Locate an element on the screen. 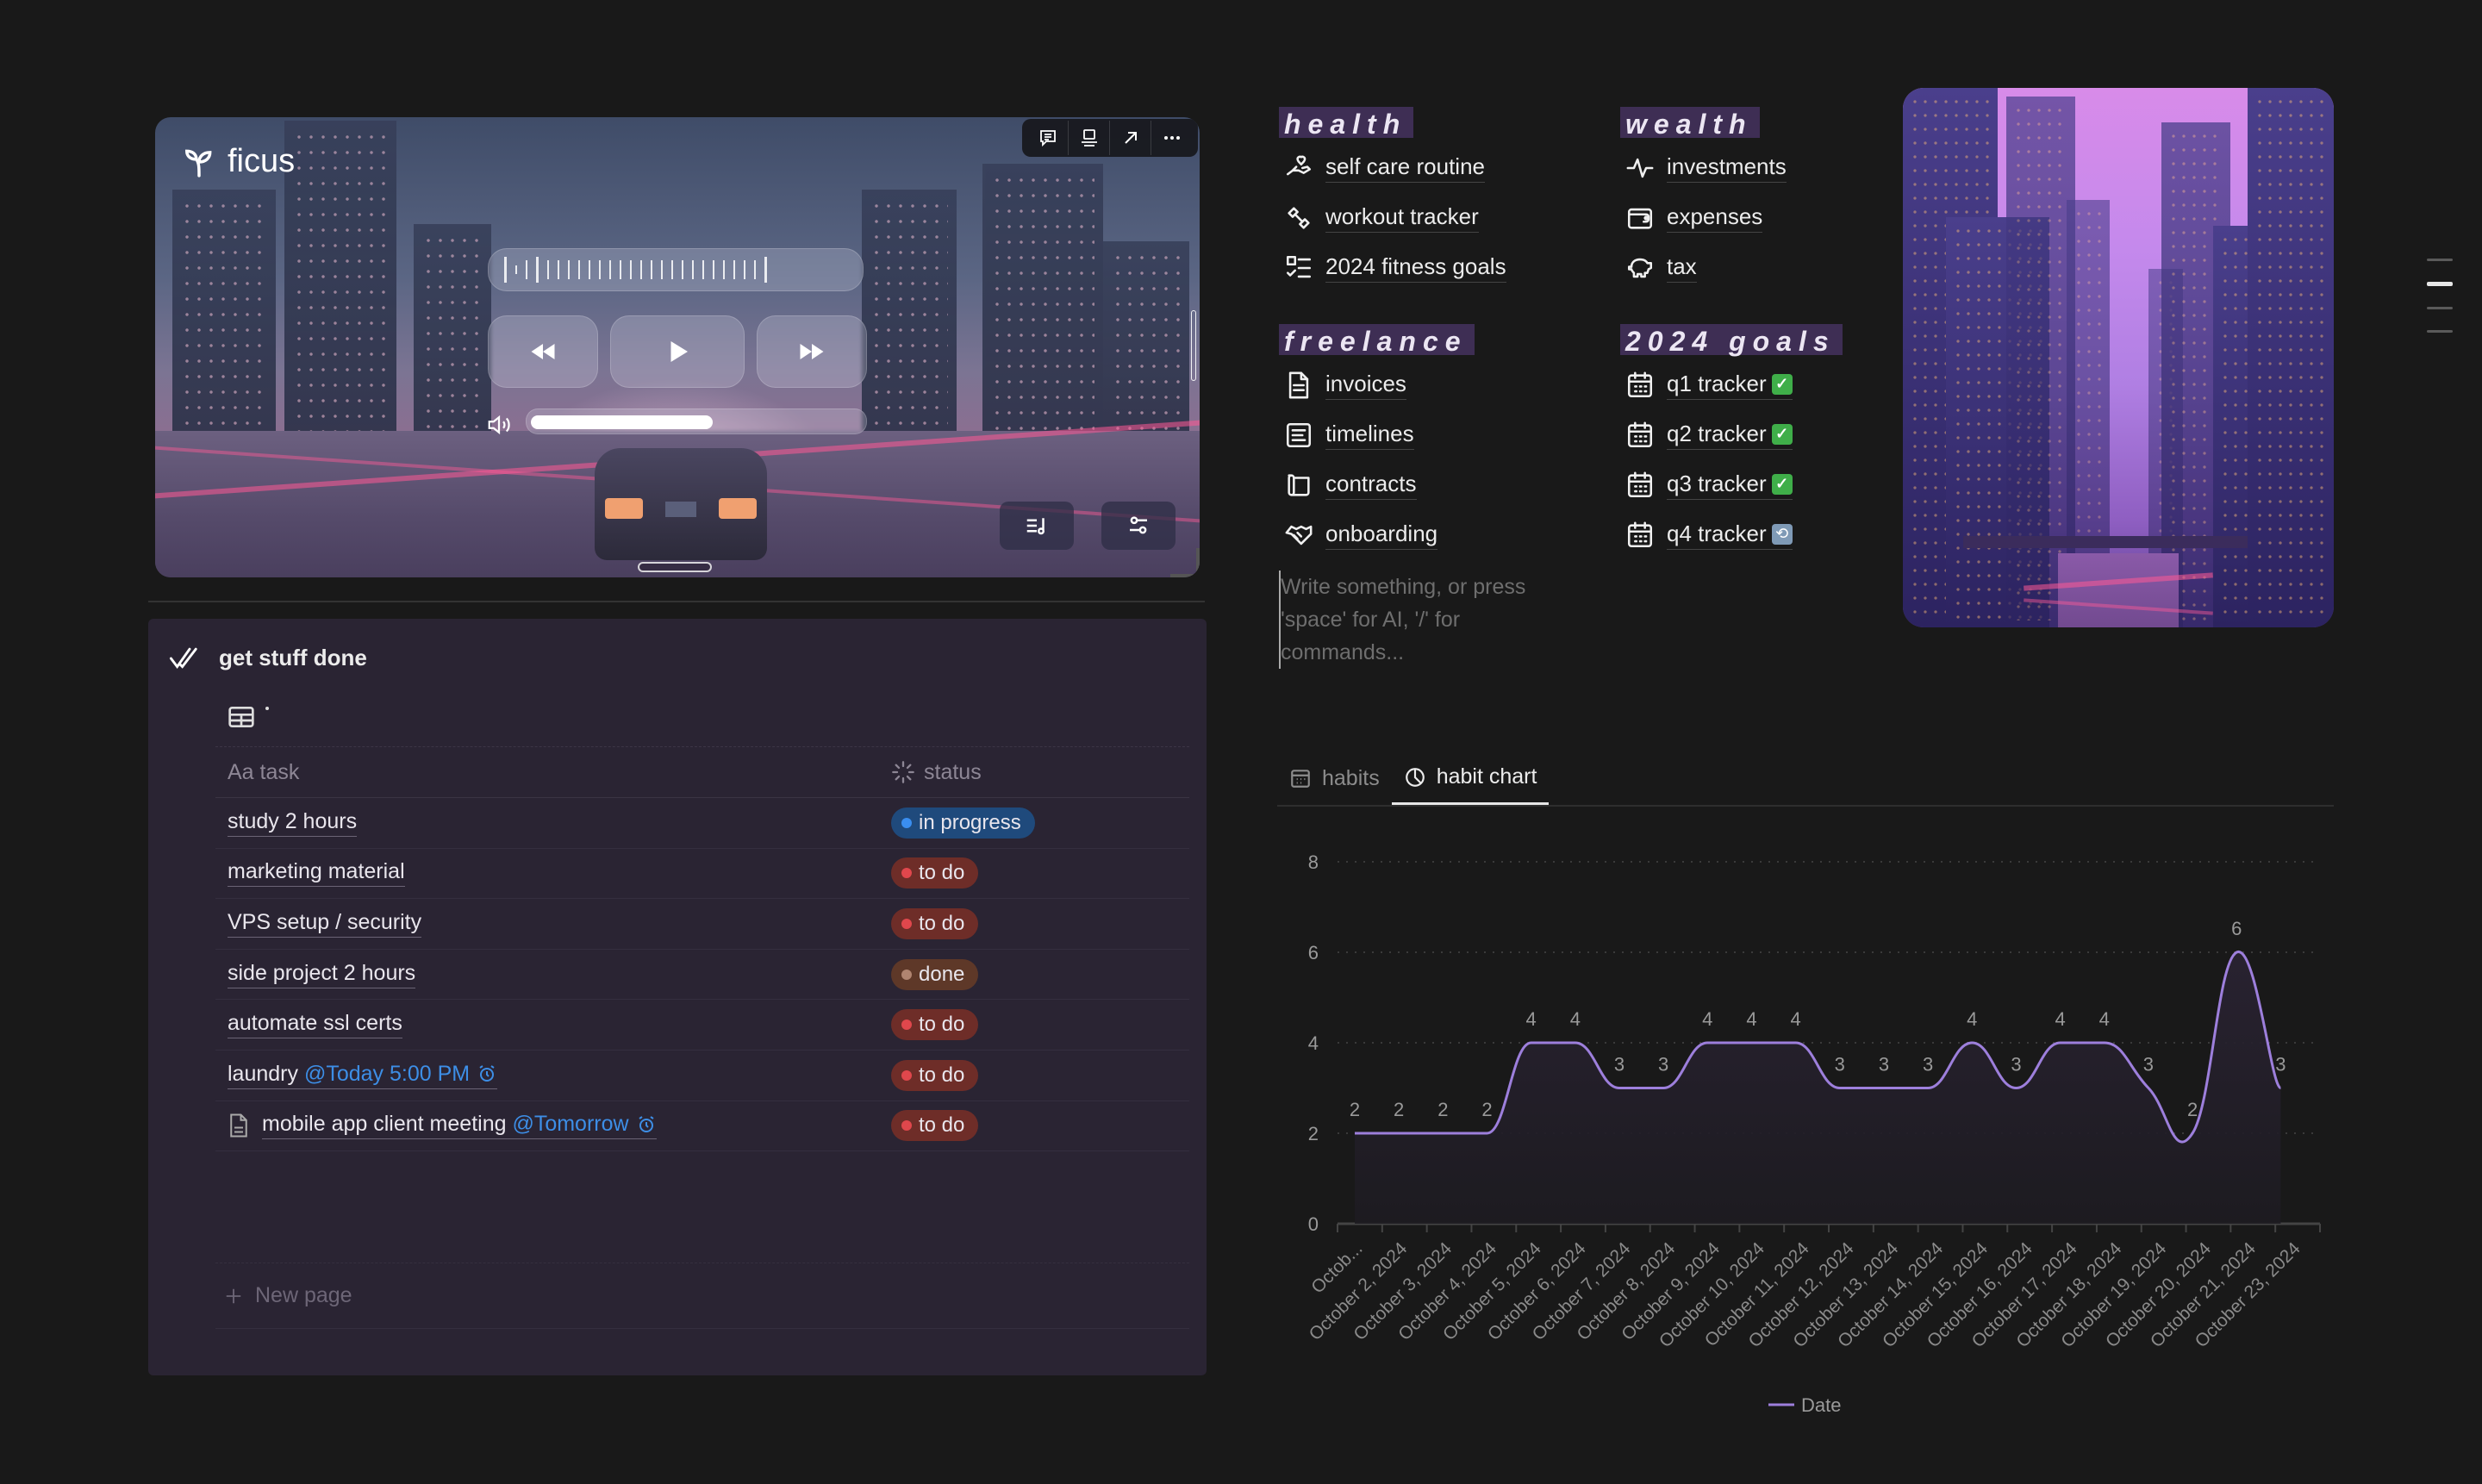  status-cell: done is located at coordinates (1035, 974).